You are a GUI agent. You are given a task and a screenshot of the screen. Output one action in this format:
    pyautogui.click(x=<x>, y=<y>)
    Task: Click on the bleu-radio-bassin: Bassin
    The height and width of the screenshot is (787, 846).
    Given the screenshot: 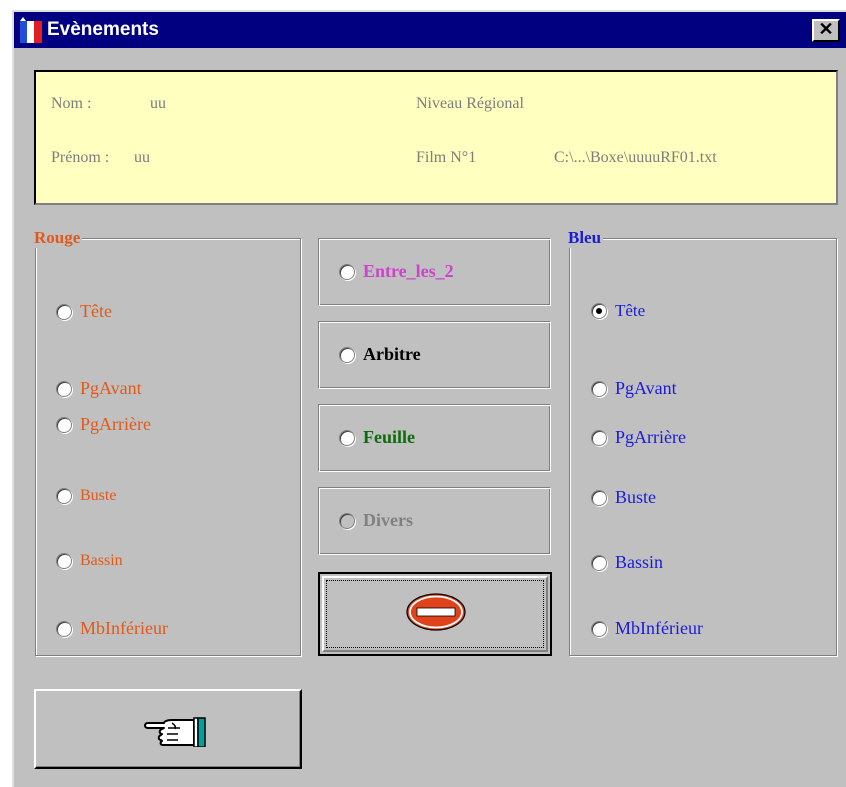 What is the action you would take?
    pyautogui.click(x=627, y=562)
    